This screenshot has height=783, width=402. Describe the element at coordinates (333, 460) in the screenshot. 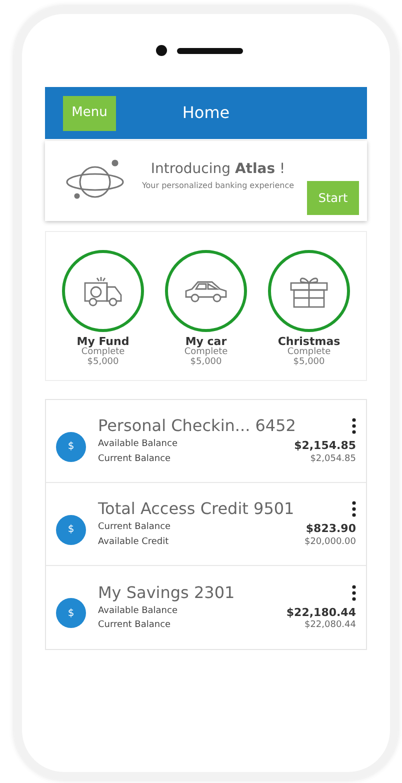

I see `balance-amount: $2,054.85` at that location.